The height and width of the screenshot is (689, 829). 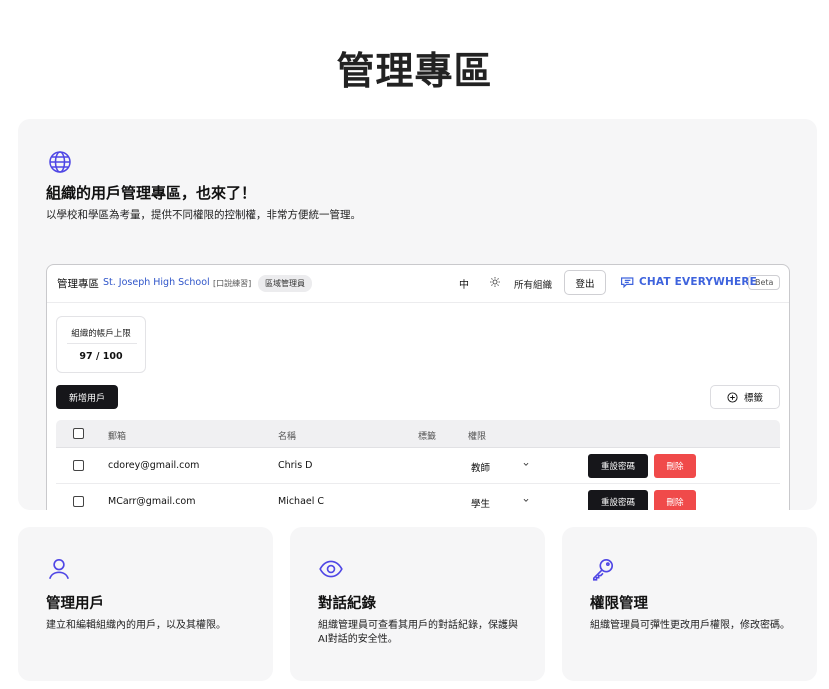 What do you see at coordinates (603, 569) in the screenshot?
I see `key-icon` at bounding box center [603, 569].